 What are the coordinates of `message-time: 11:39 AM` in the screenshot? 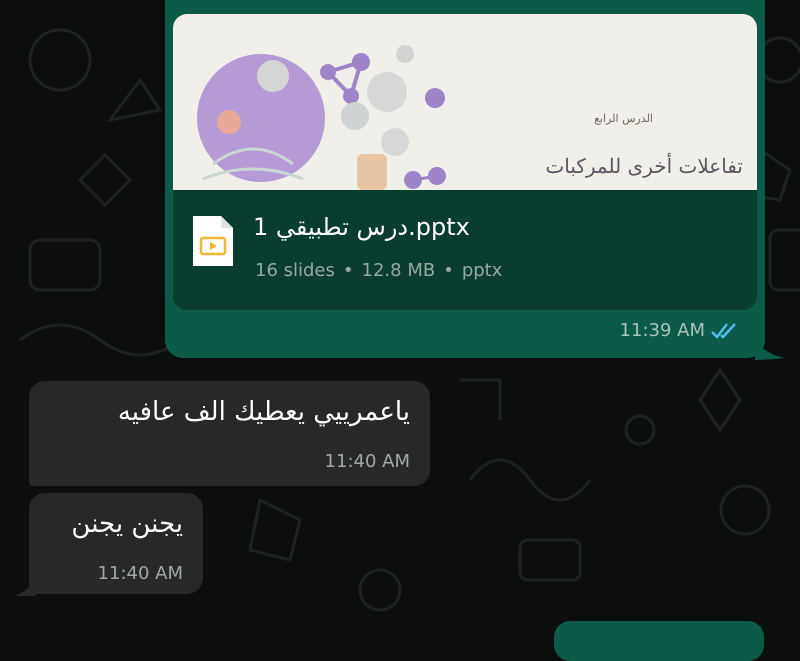 It's located at (662, 330).